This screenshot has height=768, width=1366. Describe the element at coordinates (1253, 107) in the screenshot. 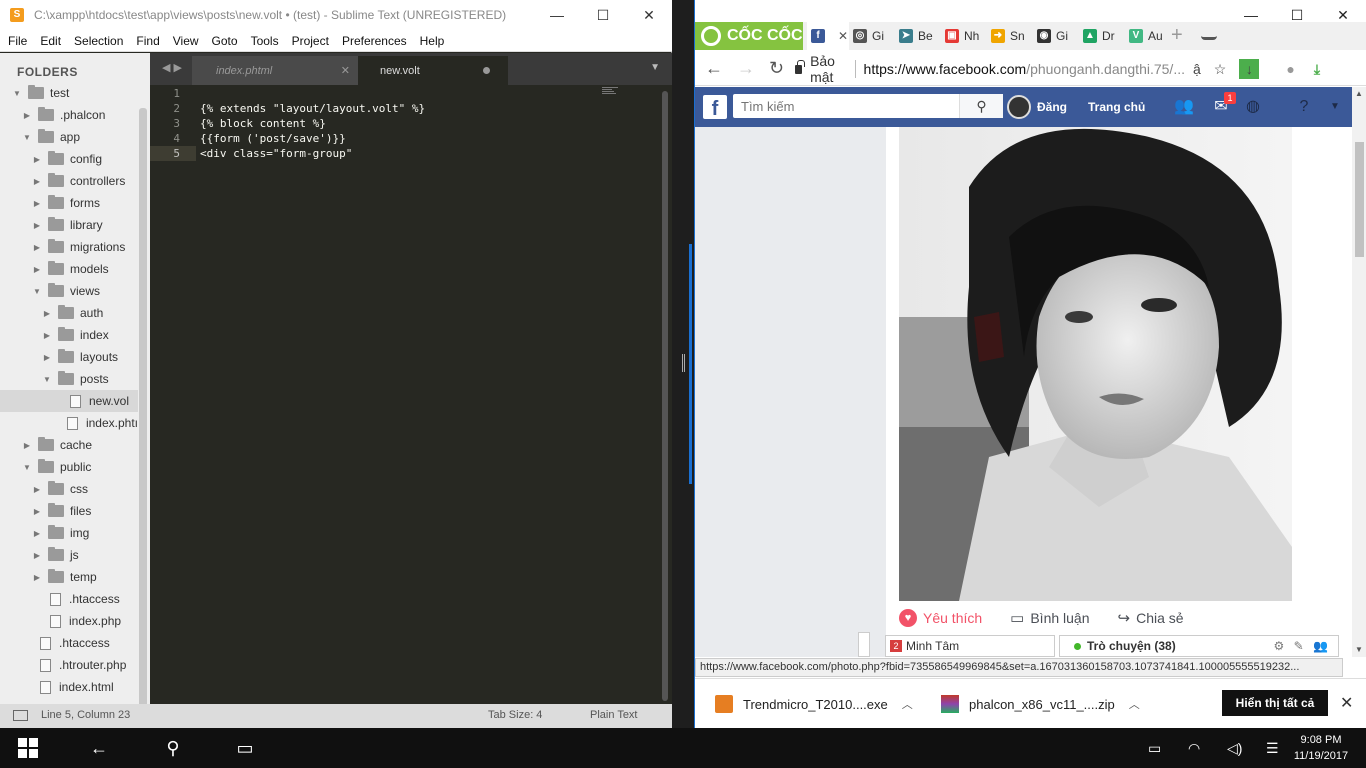

I see `notifications-globe-icon: ◍` at that location.